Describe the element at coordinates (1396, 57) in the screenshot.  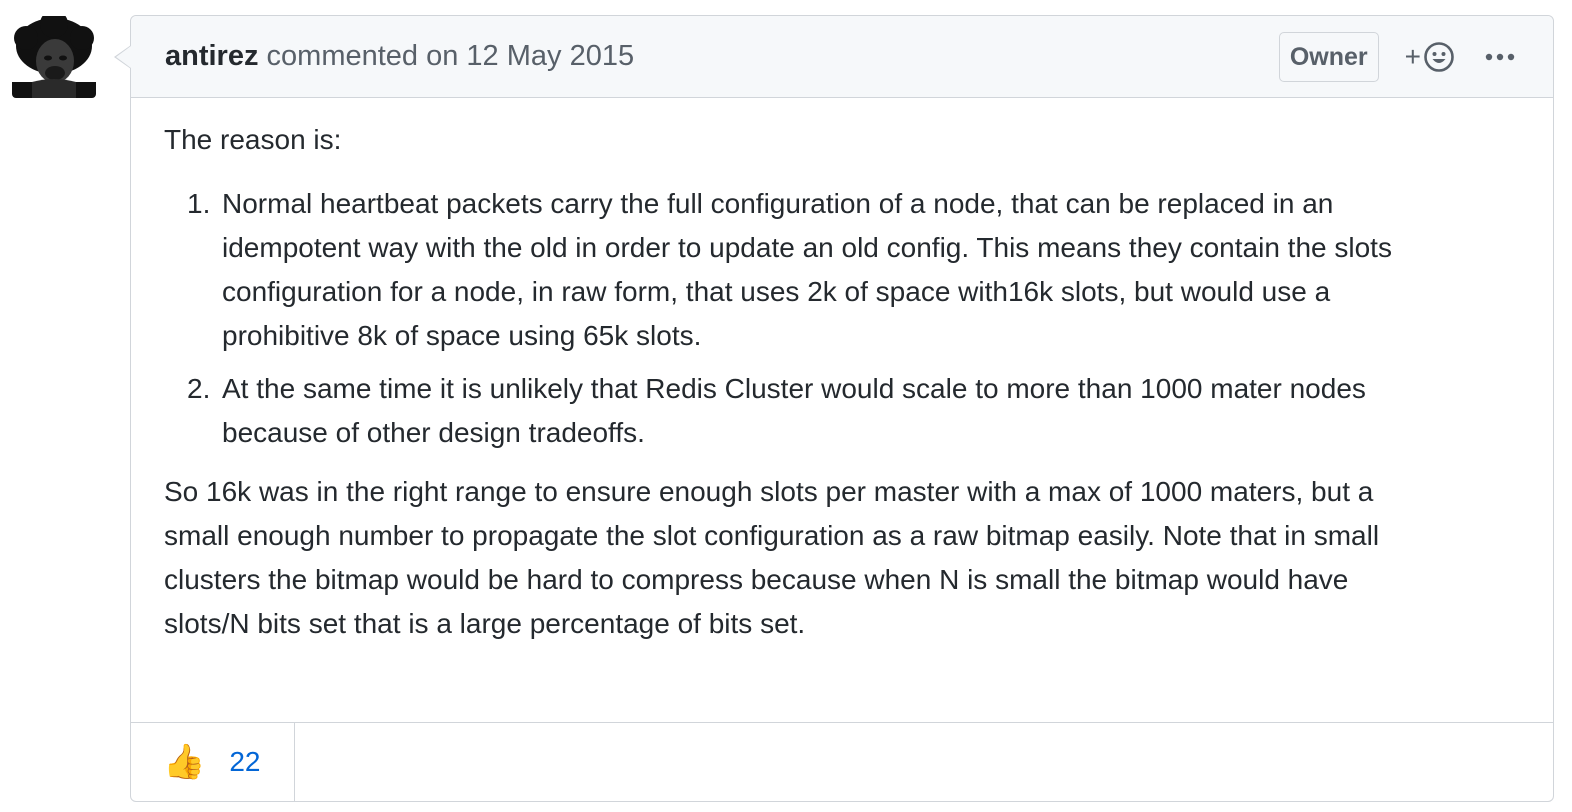
I see `comment-actions: Owner +` at that location.